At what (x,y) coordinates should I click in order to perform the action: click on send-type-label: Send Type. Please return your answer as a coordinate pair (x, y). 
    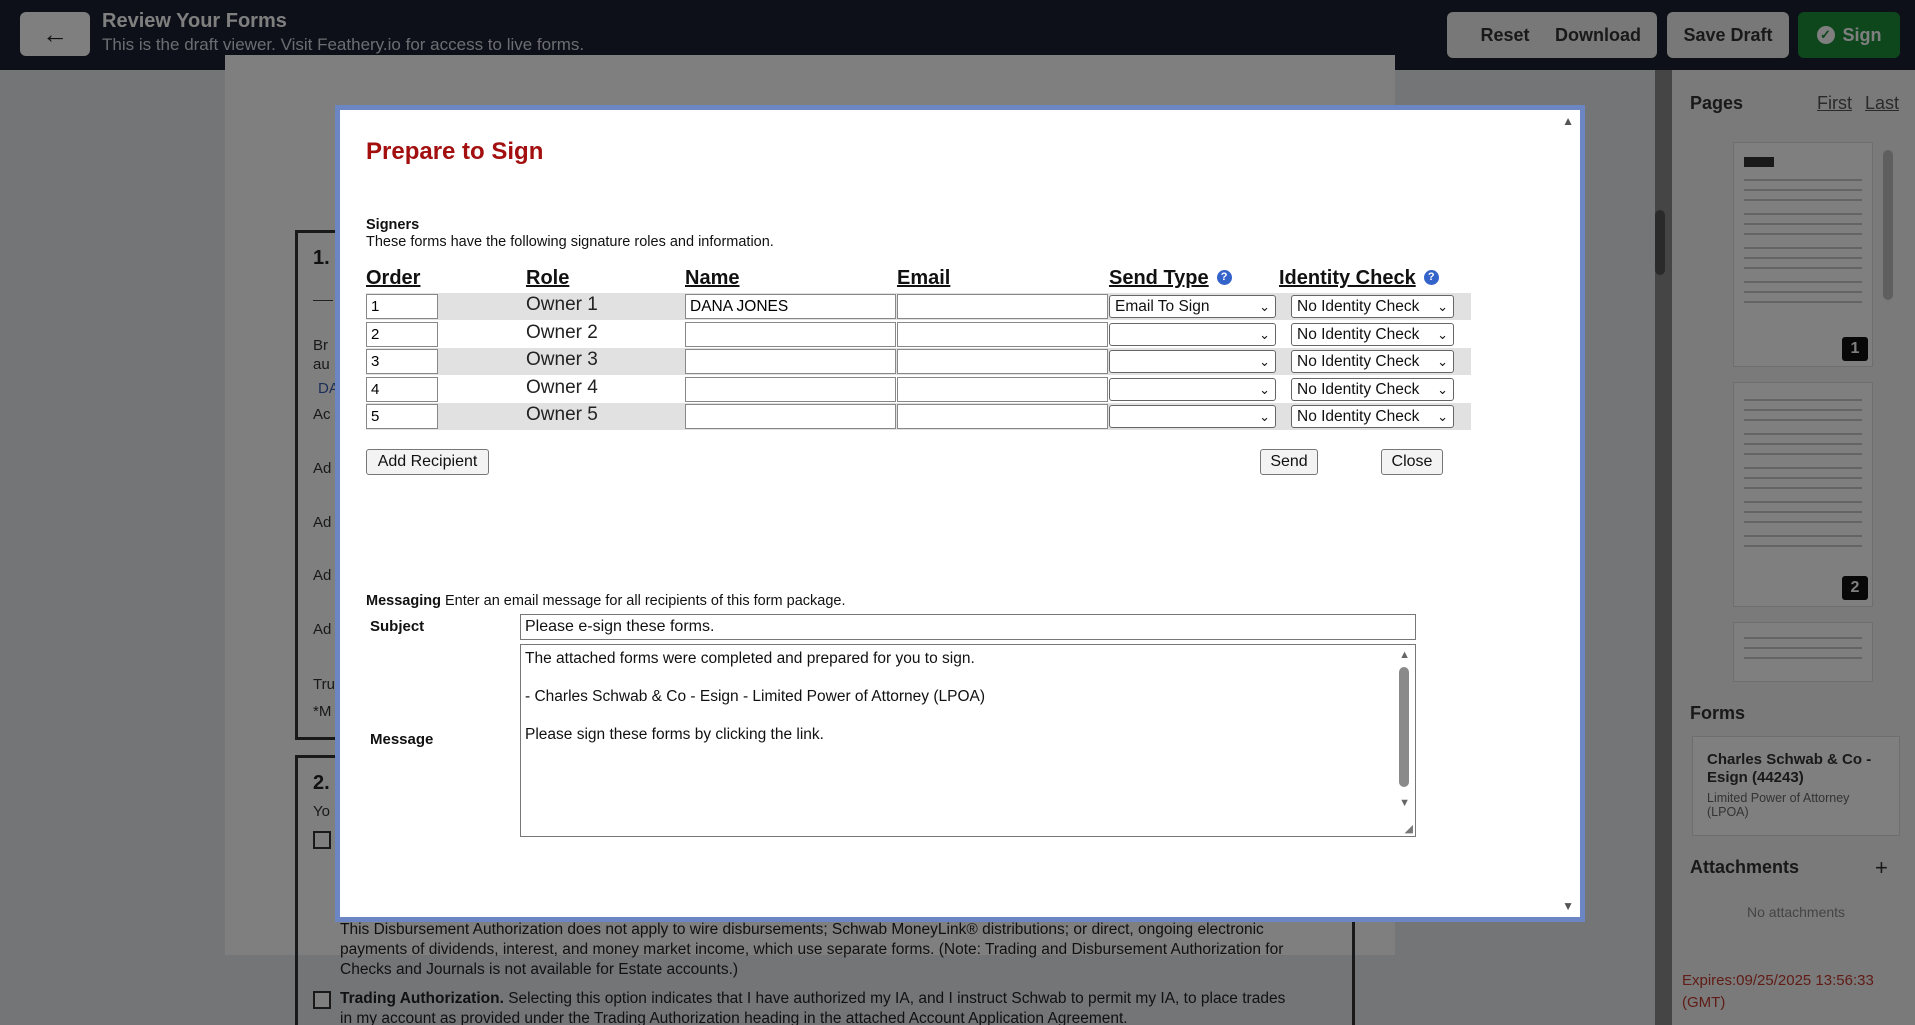
    Looking at the image, I should click on (1159, 278).